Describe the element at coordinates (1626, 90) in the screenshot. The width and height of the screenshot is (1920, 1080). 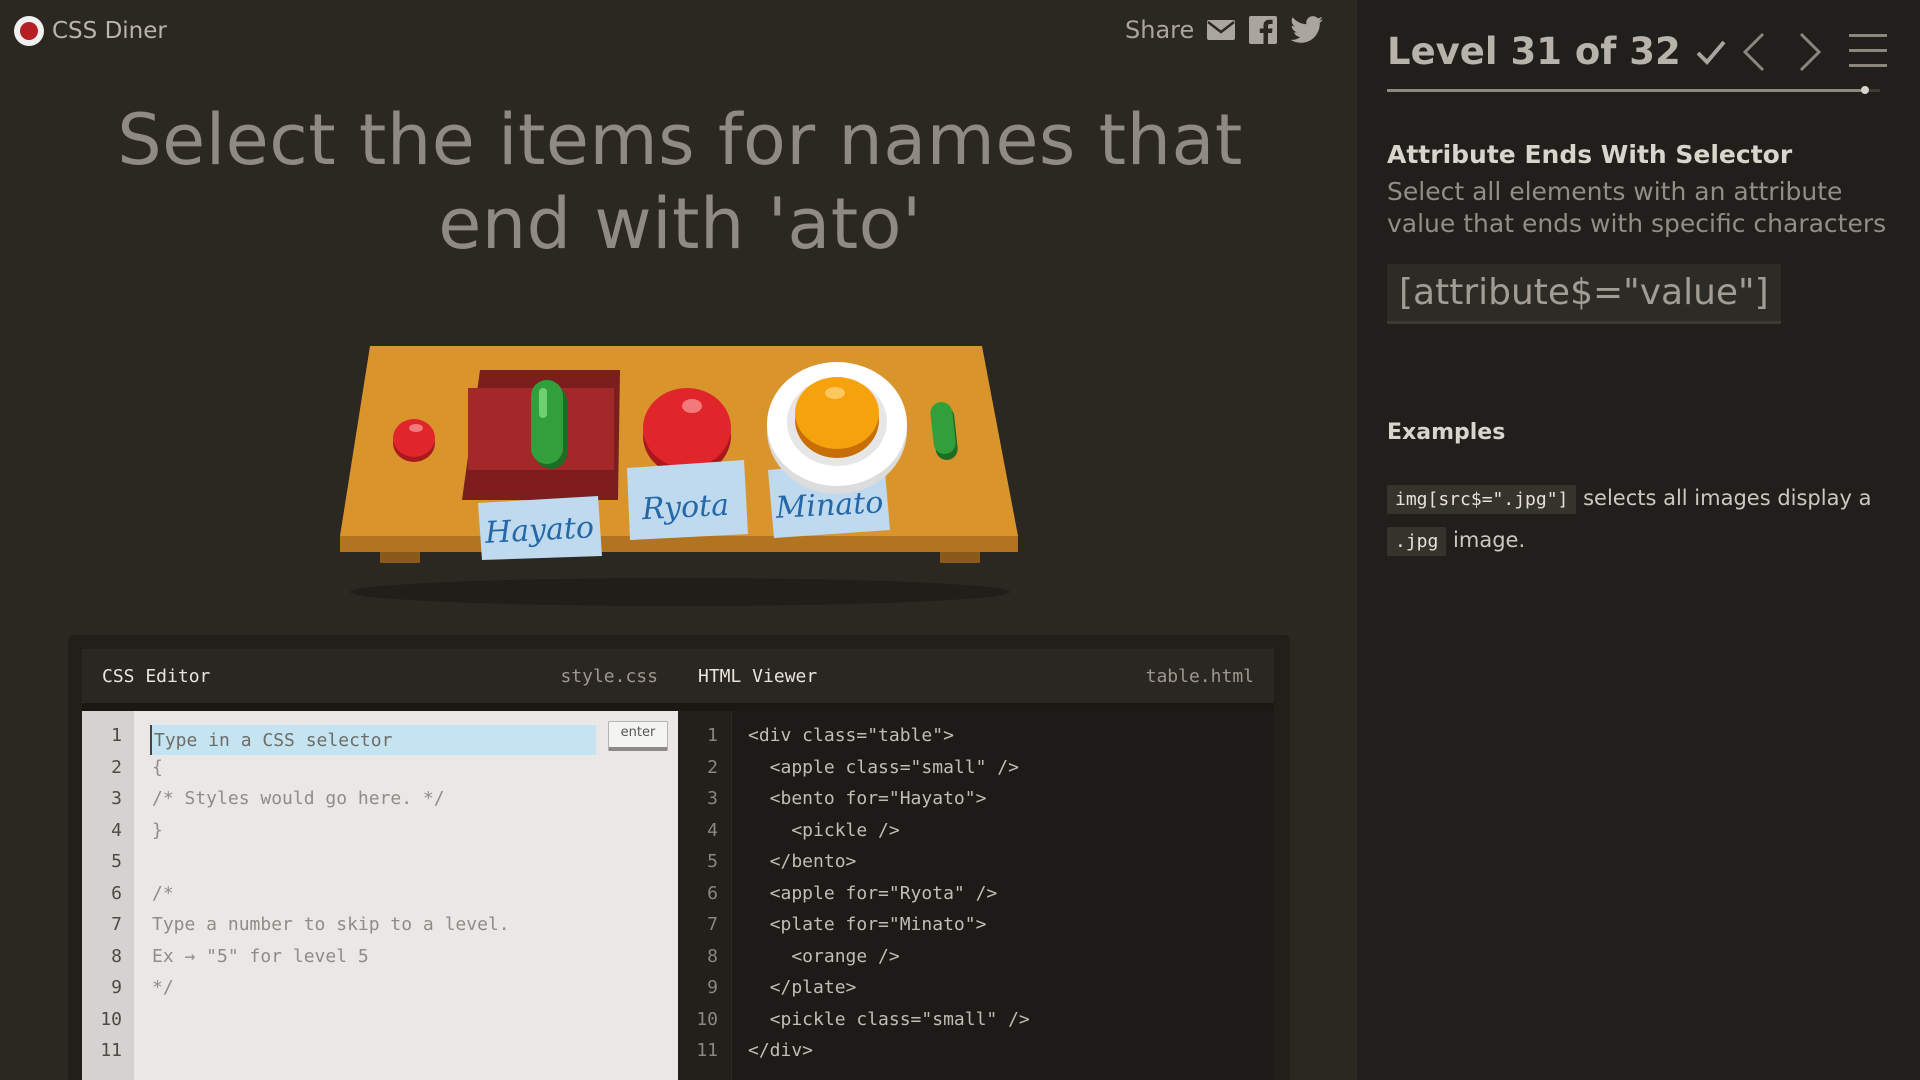
I see `level-progress-fill` at that location.